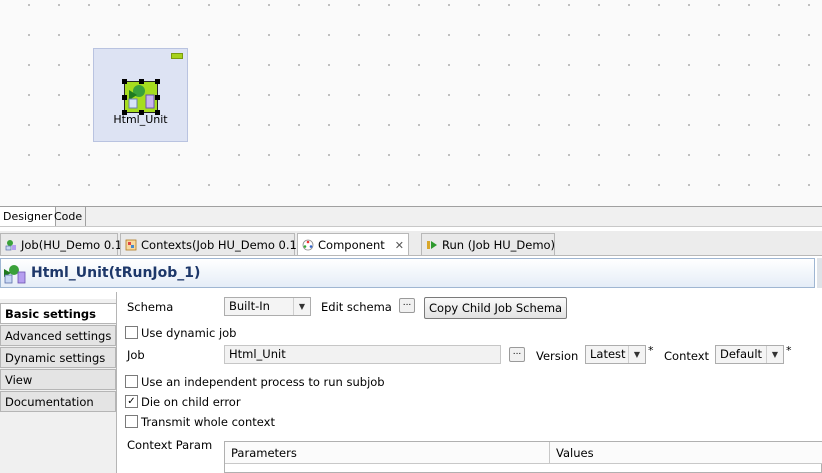 The image size is (822, 473). Describe the element at coordinates (58, 401) in the screenshot. I see `side-tab-documentation: Documentation` at that location.